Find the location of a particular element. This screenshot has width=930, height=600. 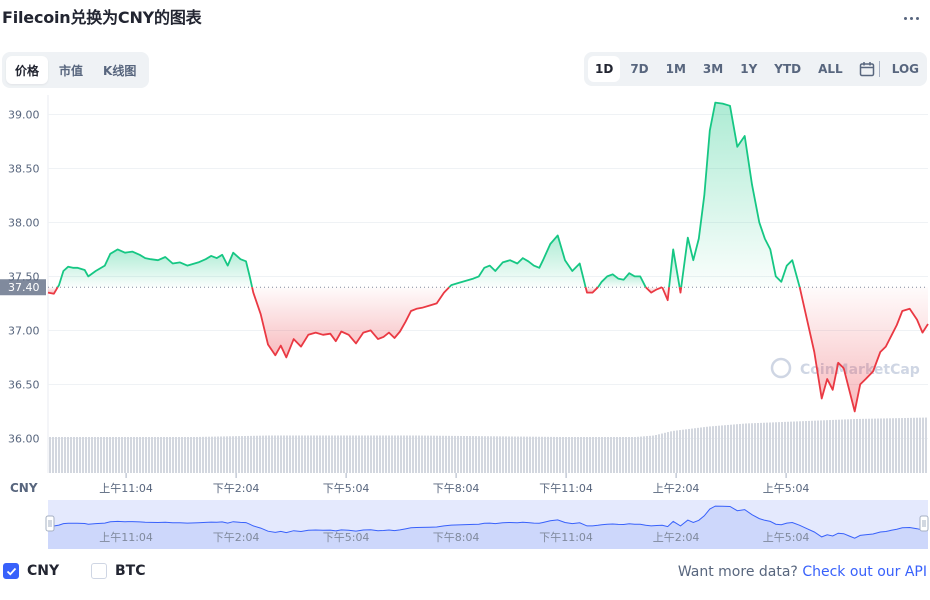

more-dot-icon is located at coordinates (911, 18).